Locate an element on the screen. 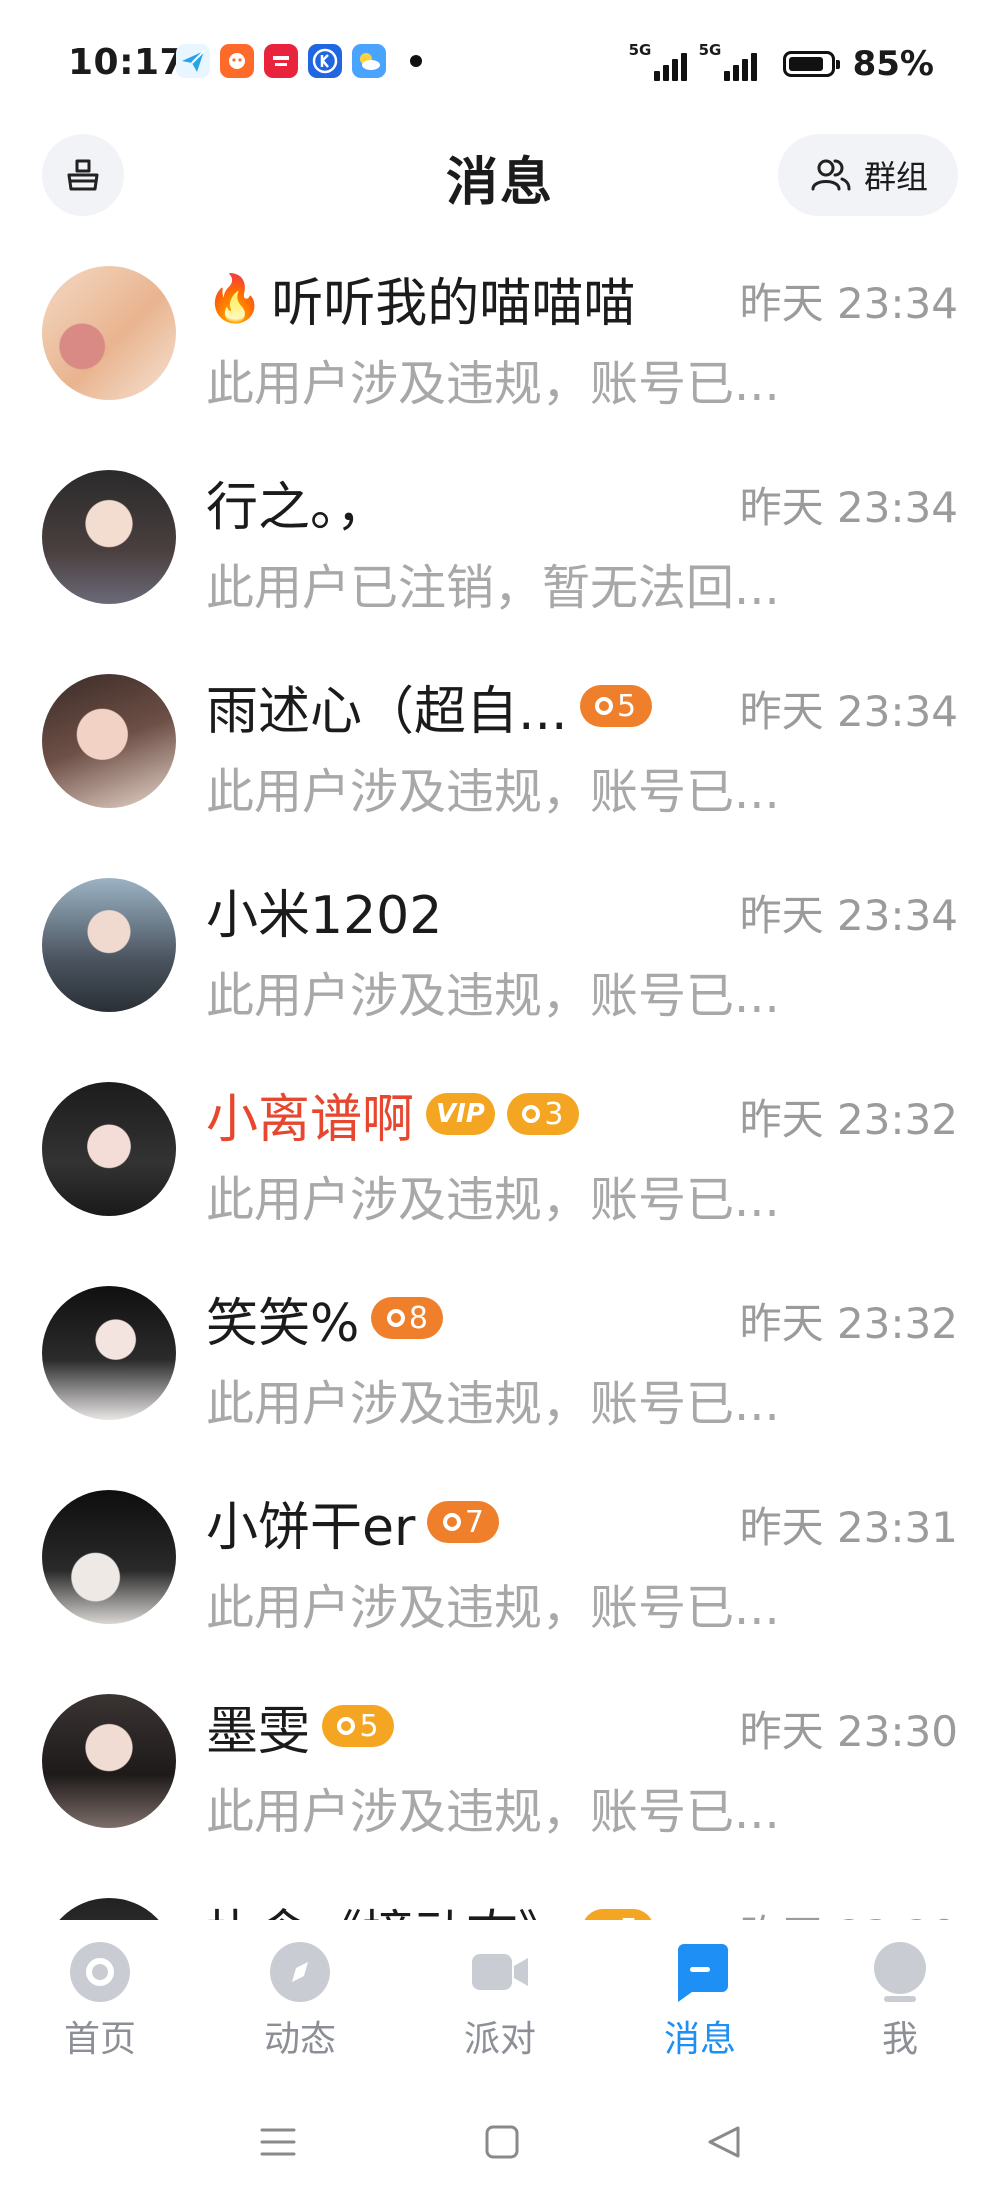 The image size is (1000, 2198). groups-label: 群组 is located at coordinates (895, 177).